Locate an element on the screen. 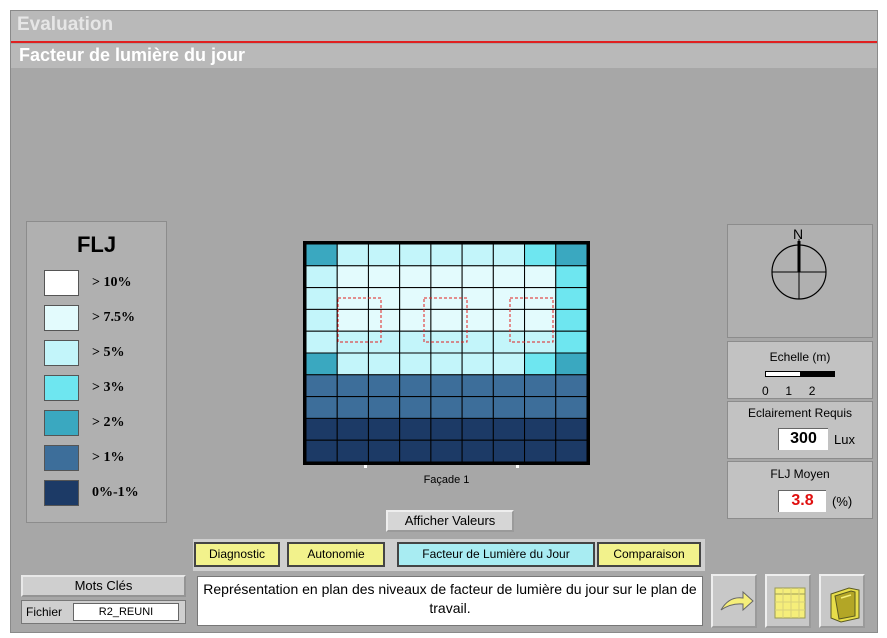 The height and width of the screenshot is (638, 887). flj-moyen-panel: FLJ Moyen 3.8 (%) is located at coordinates (800, 490).